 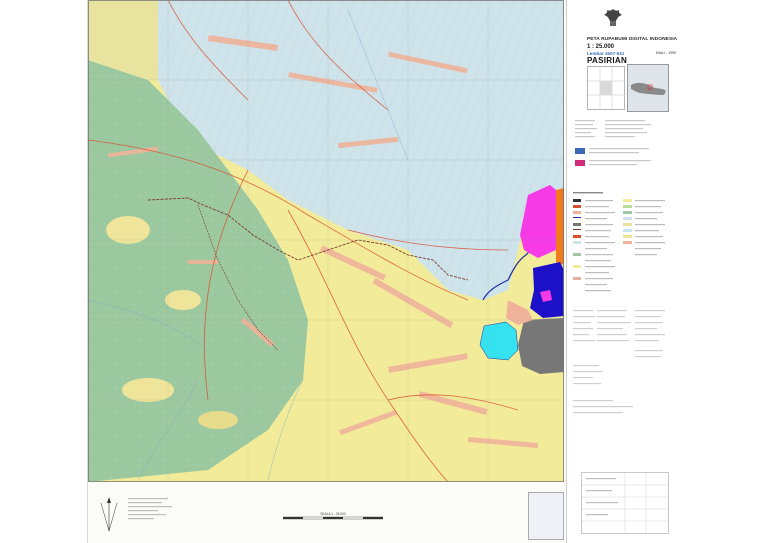 I want to click on scale-bar: SKALA 1 : 25.000, so click(x=333, y=517).